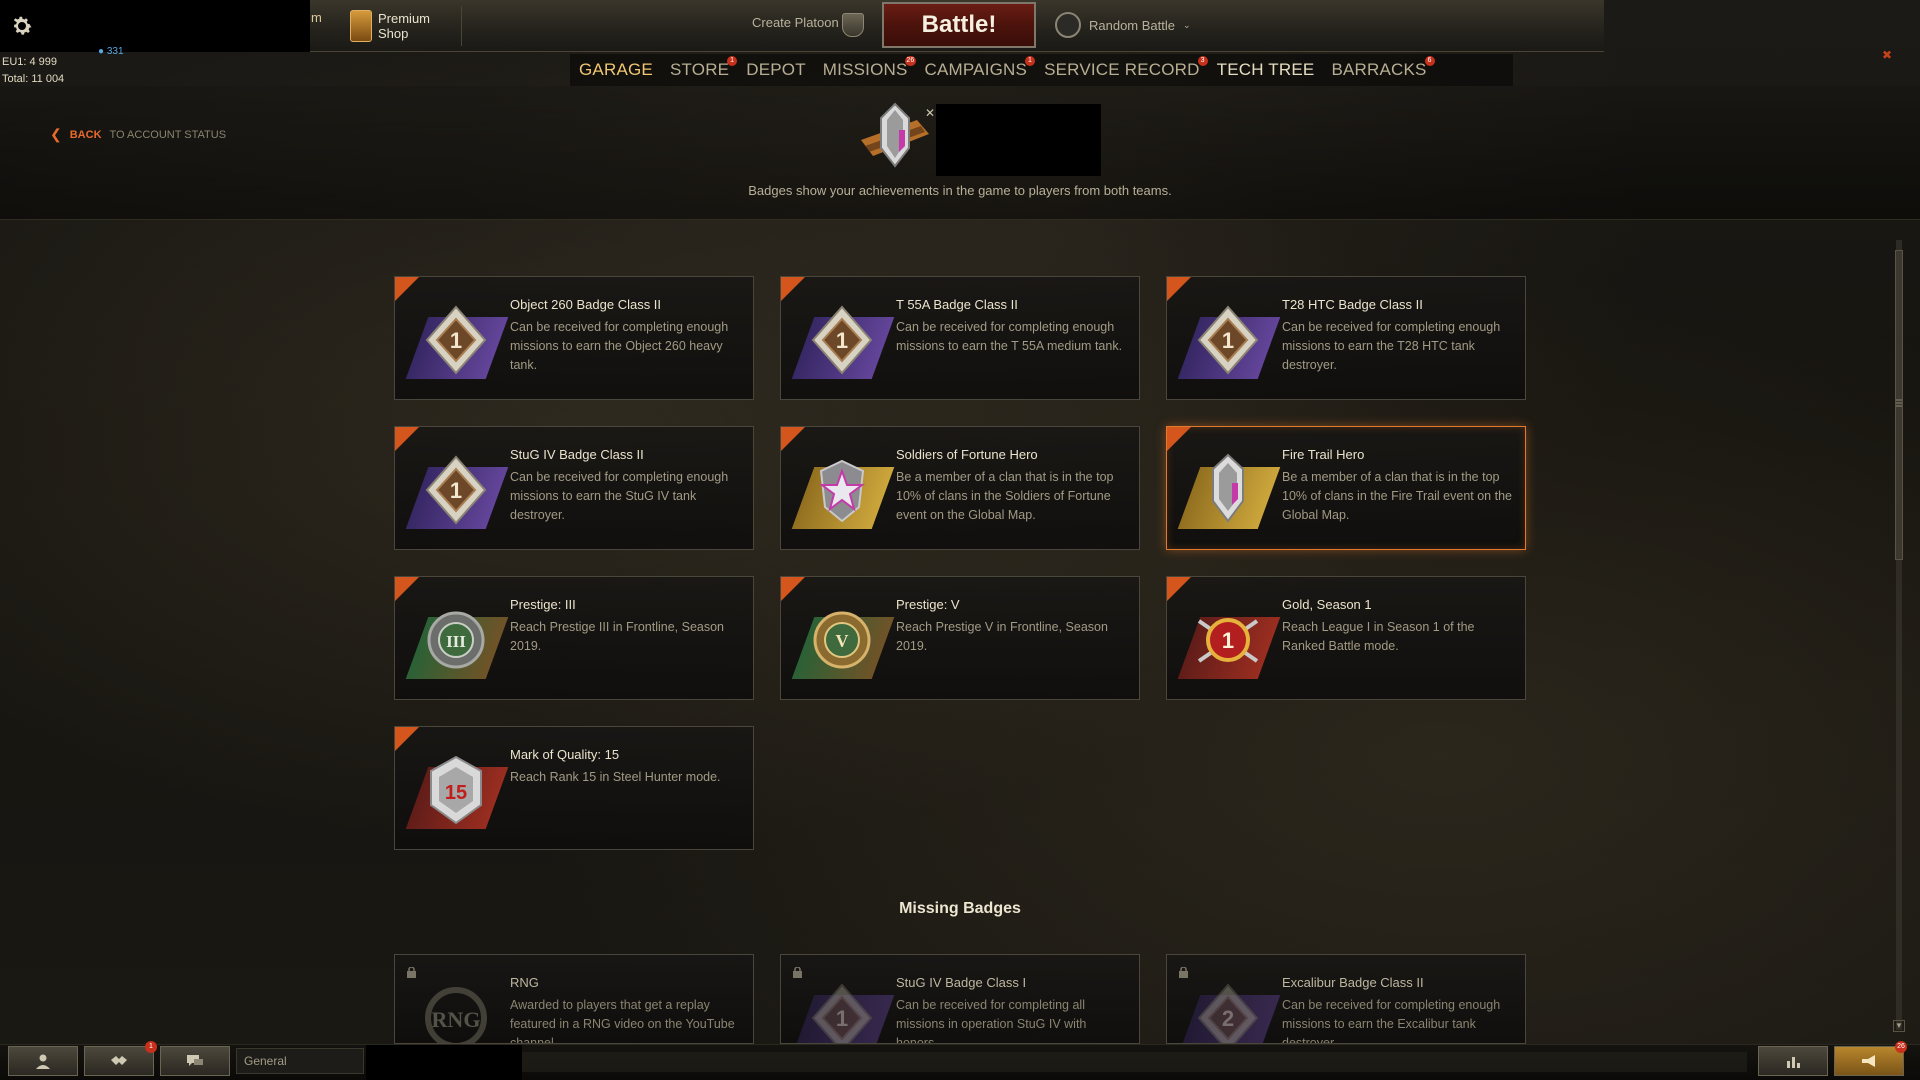 The image size is (1920, 1080). What do you see at coordinates (138, 134) in the screenshot?
I see `back-button: ❮ BACK TO ACCOUNT STATUS` at bounding box center [138, 134].